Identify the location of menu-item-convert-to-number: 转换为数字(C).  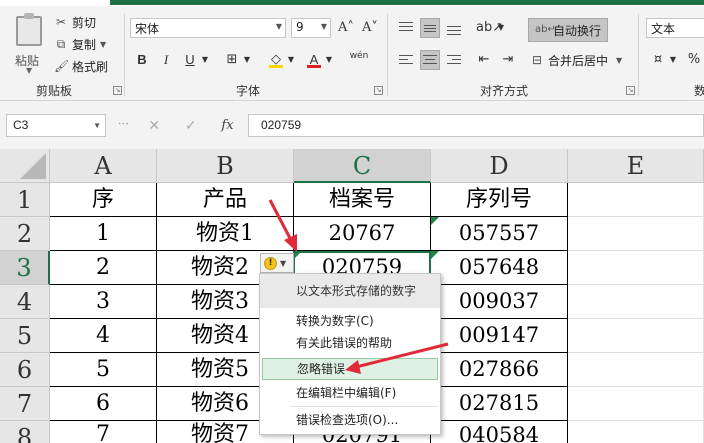
(350, 321).